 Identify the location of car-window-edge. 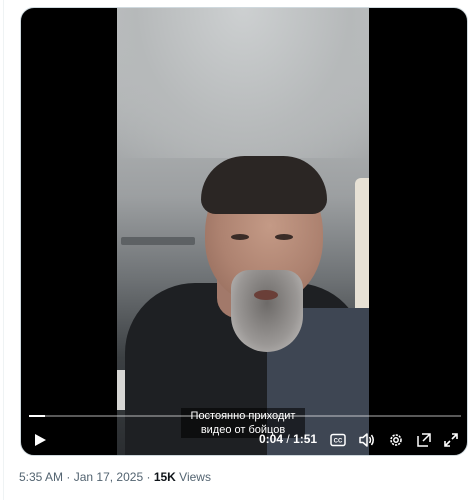
(362, 248).